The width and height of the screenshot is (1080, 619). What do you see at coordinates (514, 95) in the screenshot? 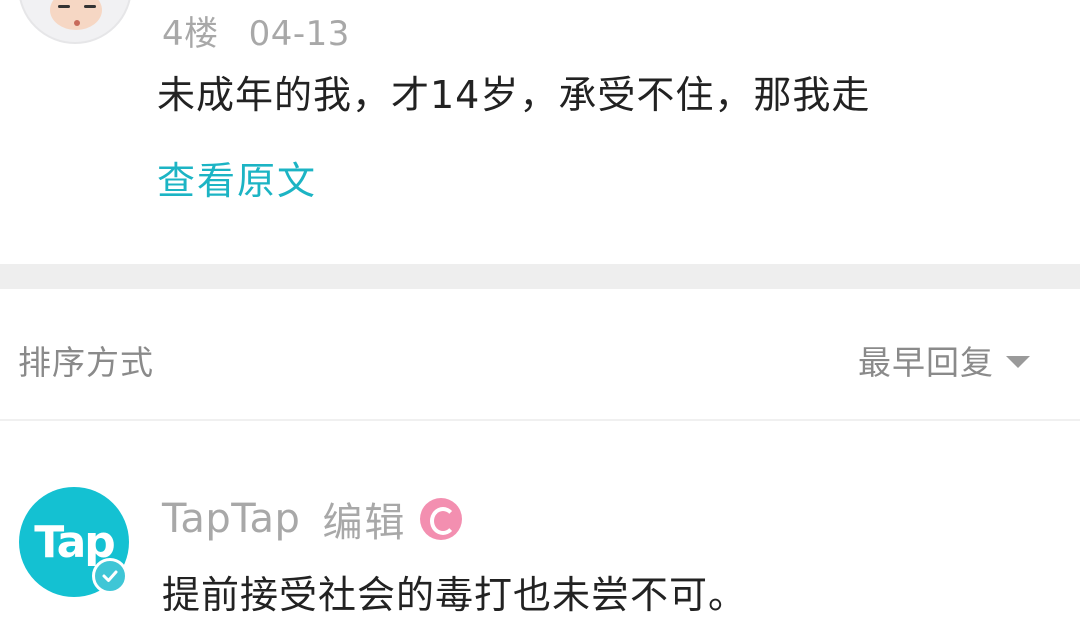
I see `comment-text: 未成年的我，才14岁，承受不住，那我走` at bounding box center [514, 95].